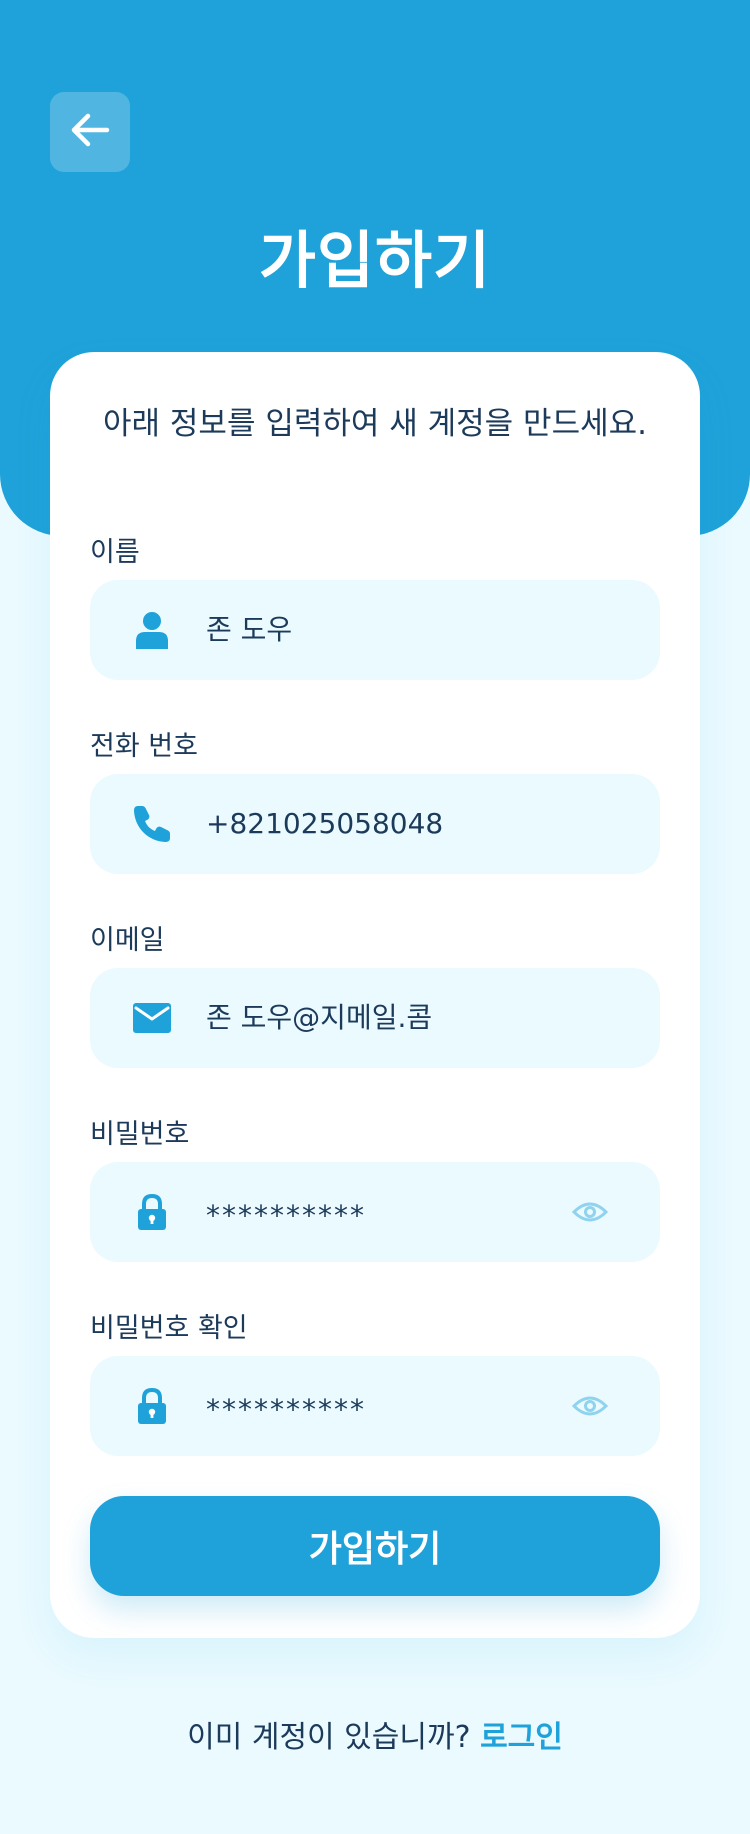 Image resolution: width=750 pixels, height=1834 pixels. Describe the element at coordinates (249, 629) in the screenshot. I see `name-value: 존 도우` at that location.